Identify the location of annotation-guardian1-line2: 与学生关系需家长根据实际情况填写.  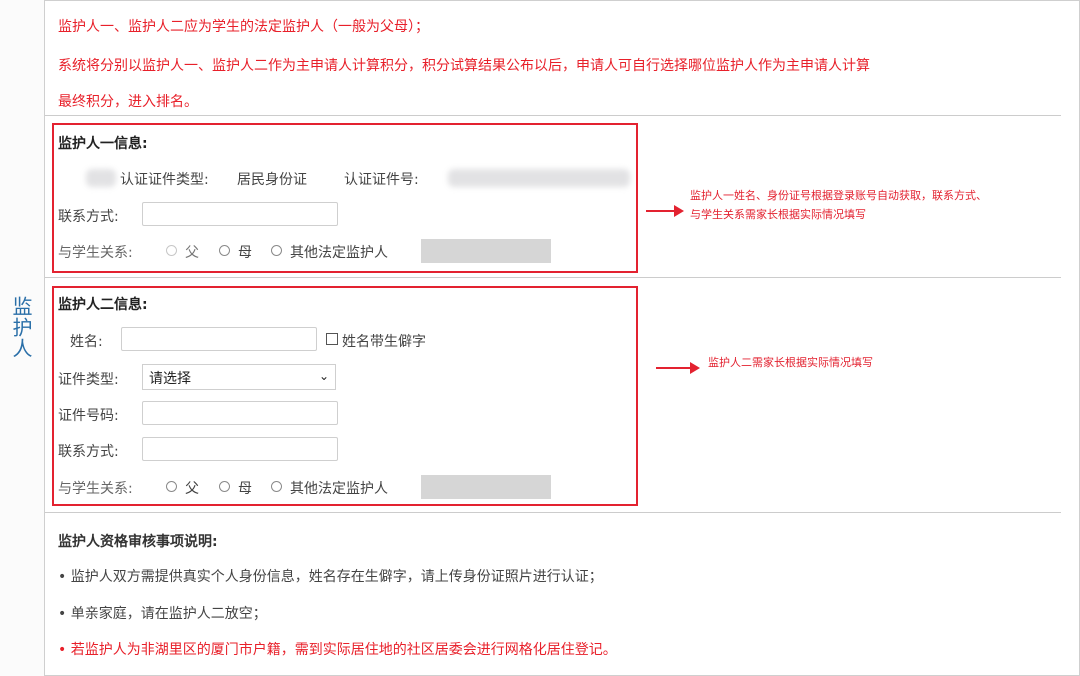
(778, 214).